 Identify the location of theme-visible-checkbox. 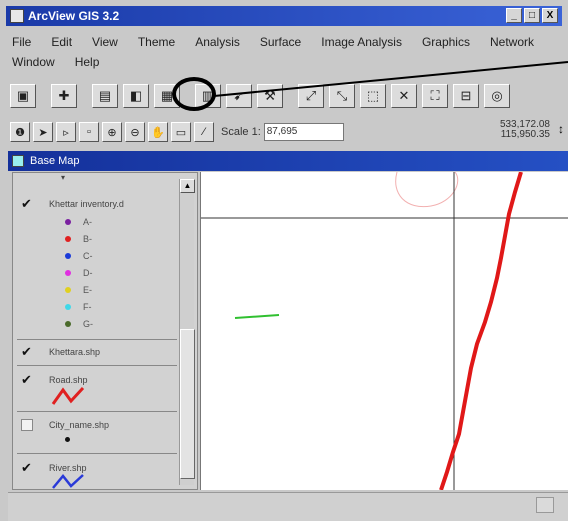
(27, 425).